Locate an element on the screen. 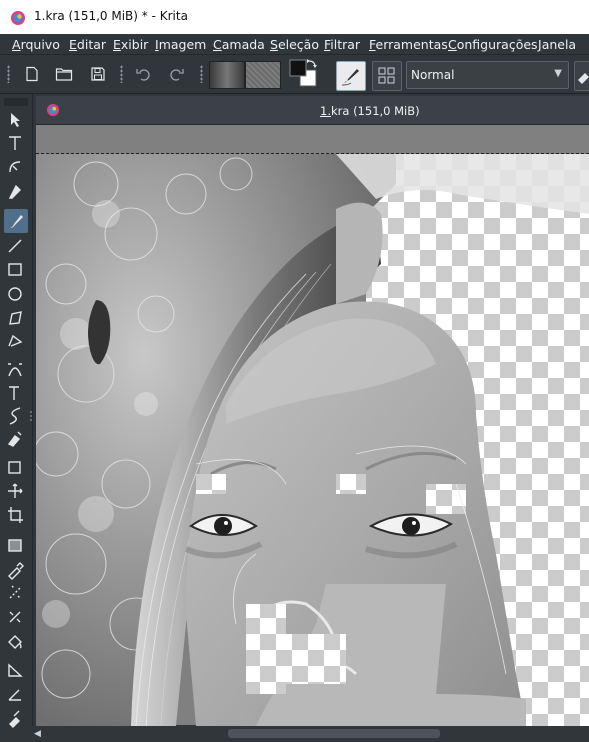 This screenshot has width=589, height=742. undo-icon is located at coordinates (143, 75).